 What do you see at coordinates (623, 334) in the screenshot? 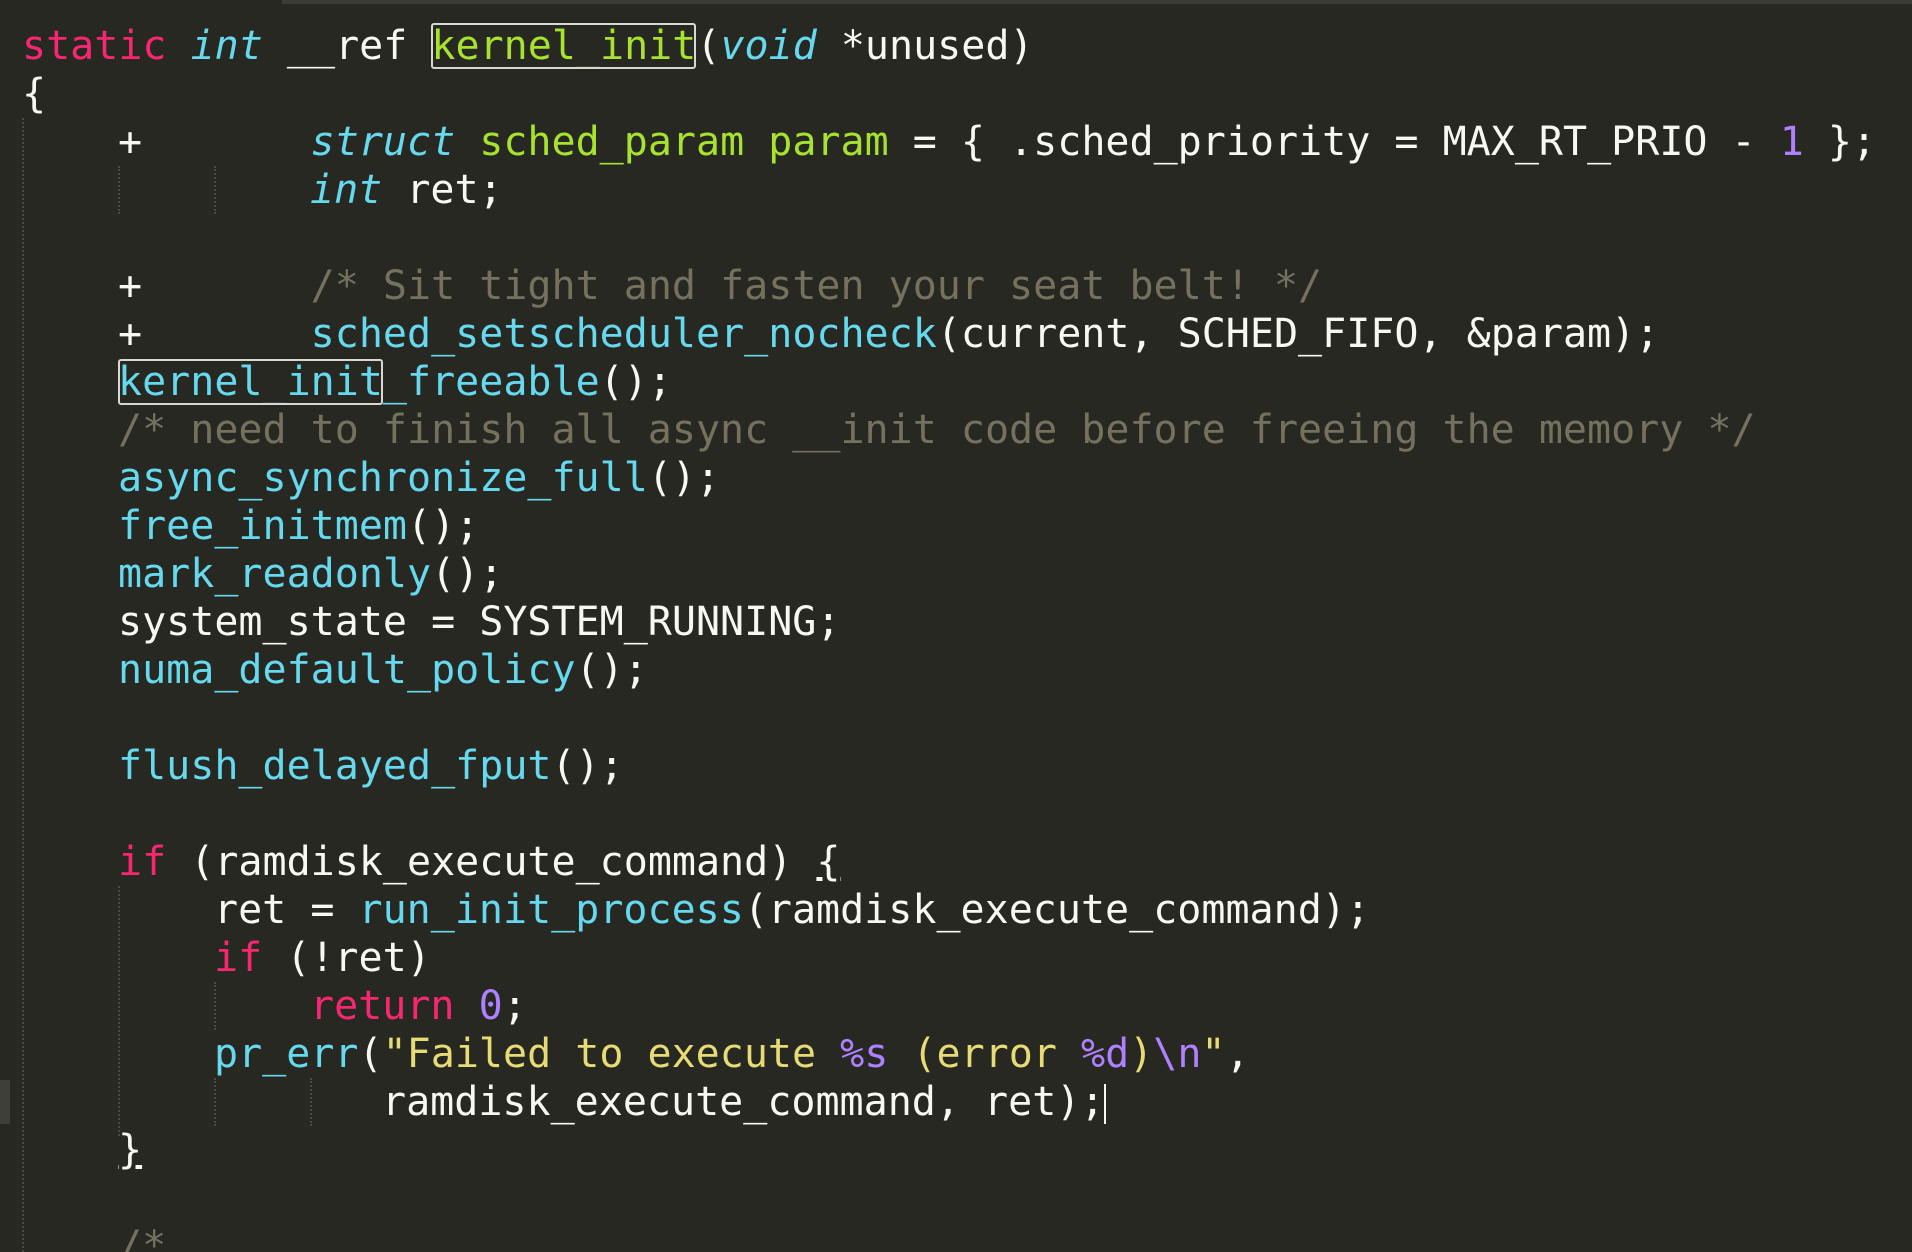
I see `function-call: sched_setscheduler_nocheck` at bounding box center [623, 334].